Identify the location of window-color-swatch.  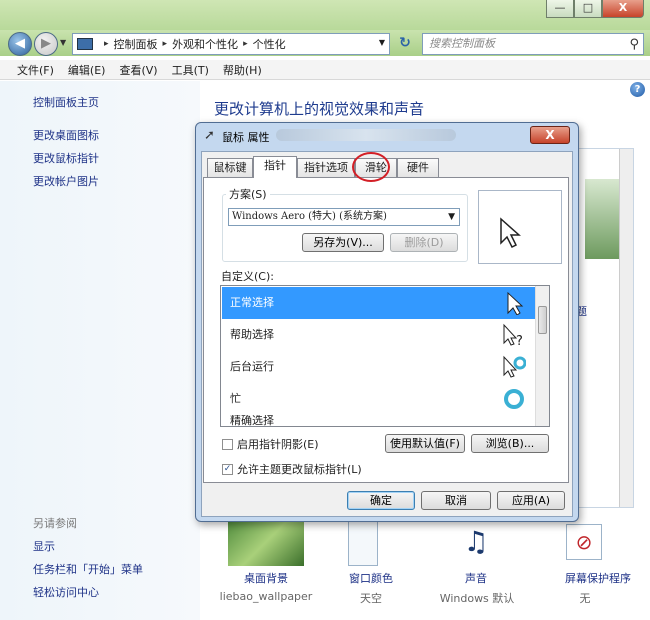
(363, 542).